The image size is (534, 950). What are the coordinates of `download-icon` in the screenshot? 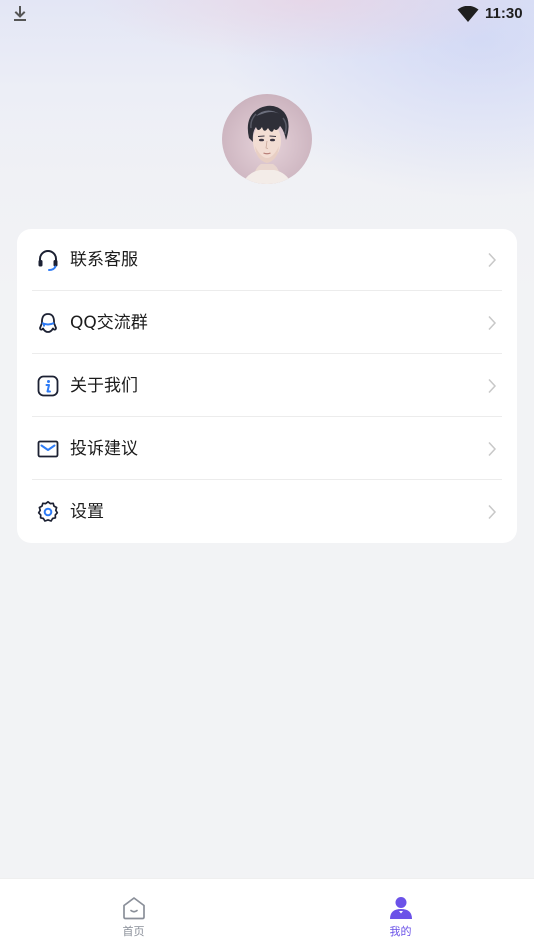 It's located at (20, 13).